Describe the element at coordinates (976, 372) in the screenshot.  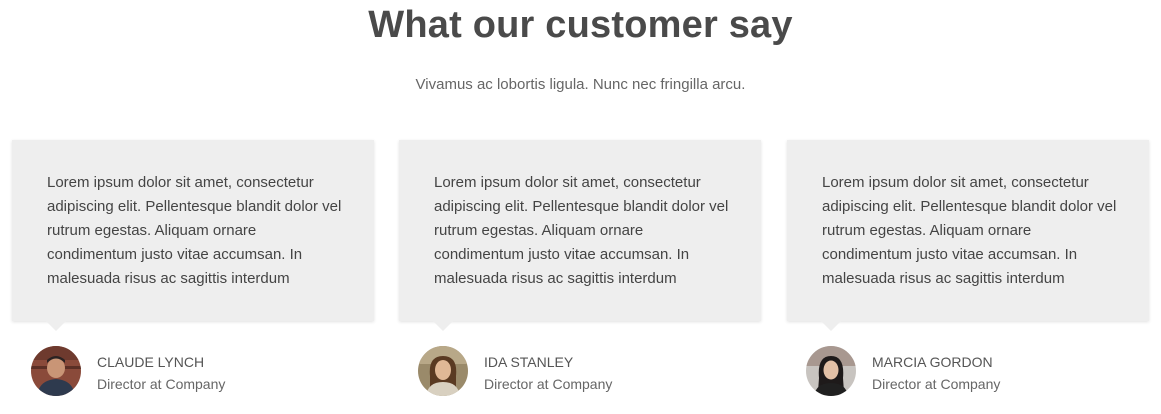
I see `testimonial-author: MARCIA GORDON Director at Company` at that location.